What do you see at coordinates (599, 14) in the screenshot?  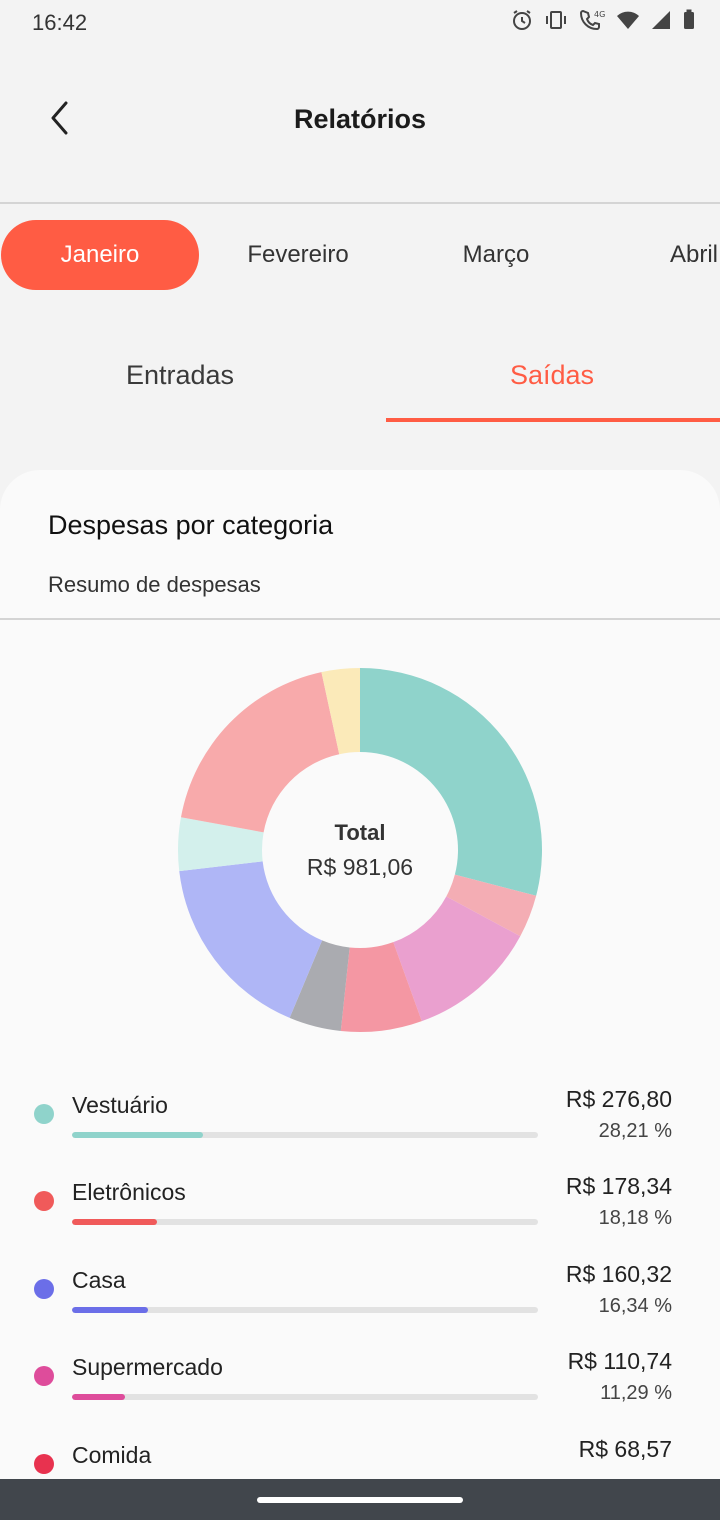 I see `network-label: 4G` at bounding box center [599, 14].